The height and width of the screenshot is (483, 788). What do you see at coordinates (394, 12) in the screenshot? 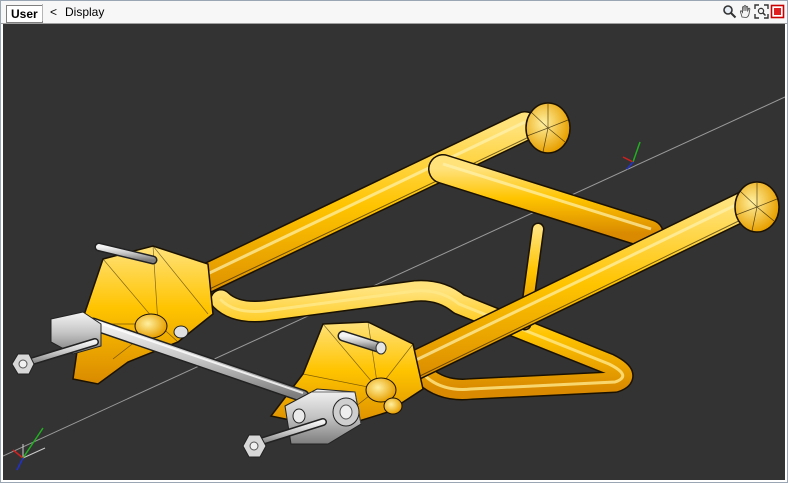
I see `viewport-toolbar: User < Display` at bounding box center [394, 12].